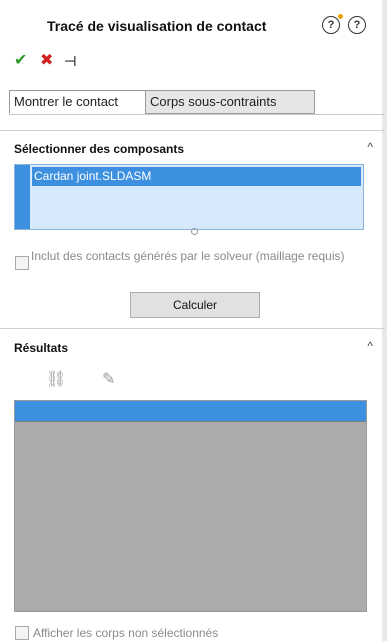  I want to click on results-title: Résultats, so click(41, 348).